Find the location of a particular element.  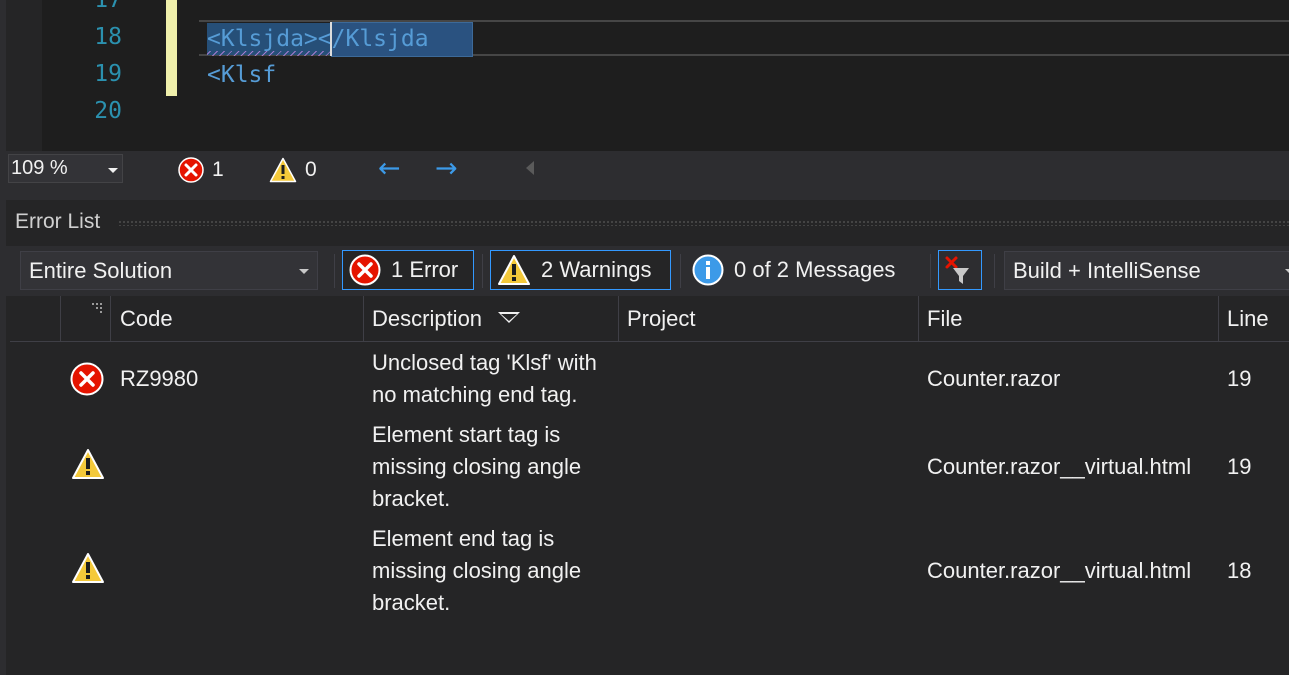

column-header-code: Code is located at coordinates (237, 318).